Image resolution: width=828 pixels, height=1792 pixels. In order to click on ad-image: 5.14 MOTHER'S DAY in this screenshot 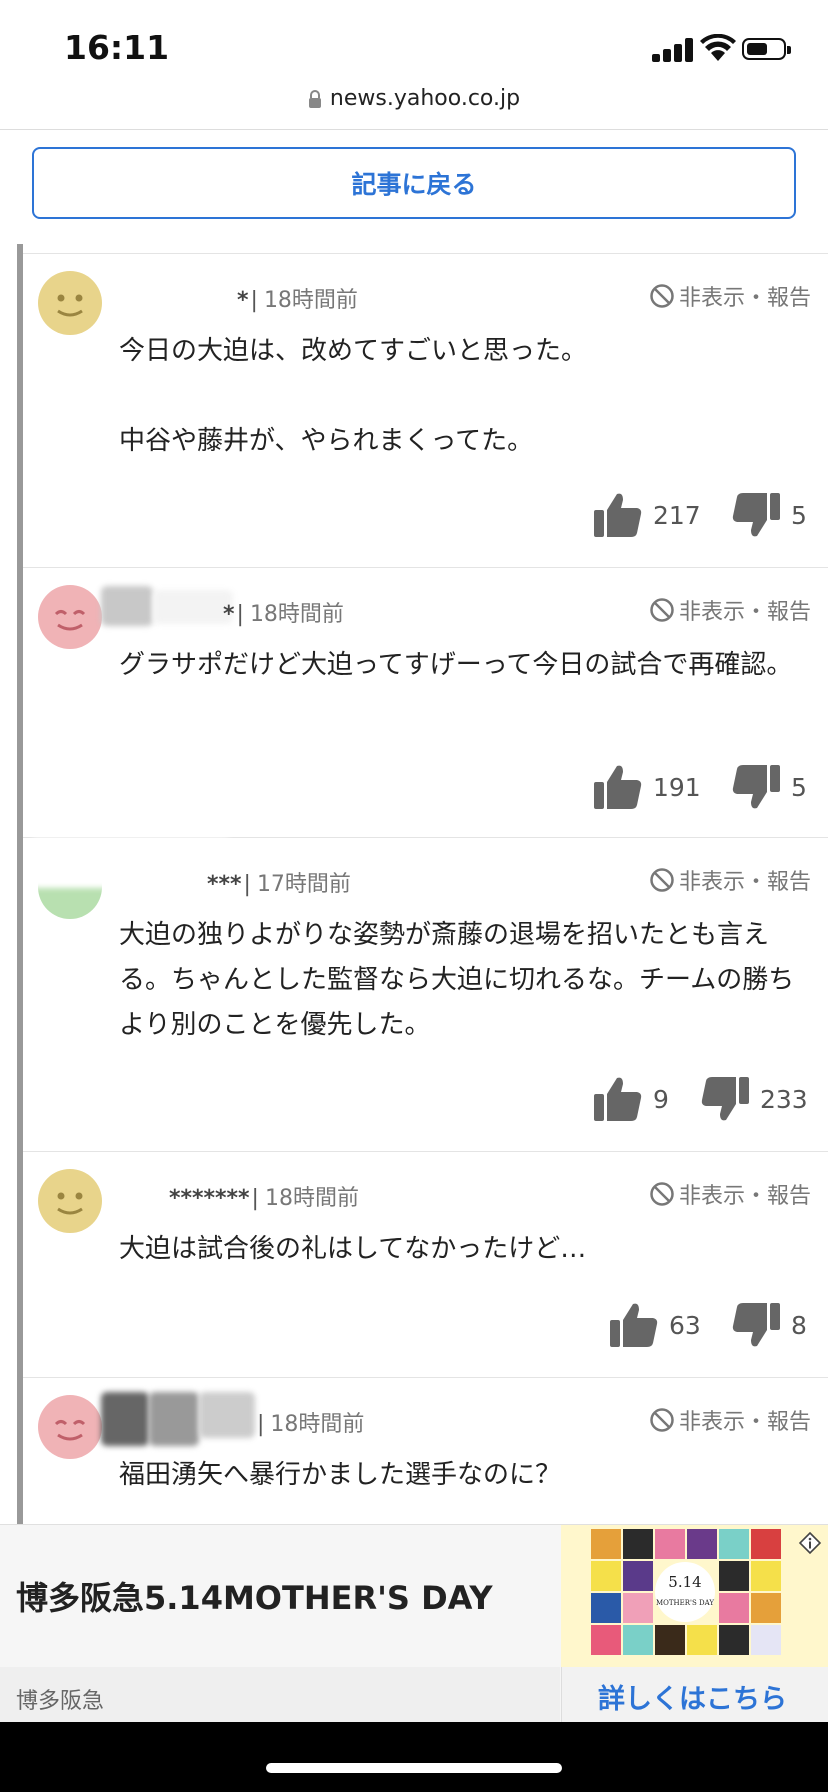, I will do `click(694, 1596)`.